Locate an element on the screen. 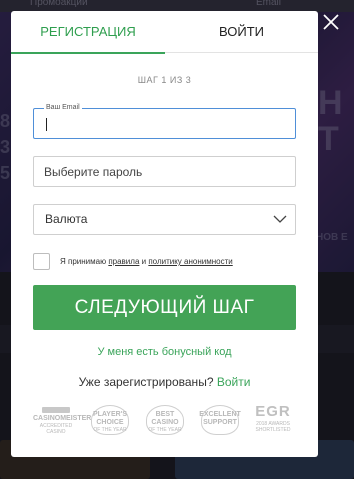 The height and width of the screenshot is (479, 354). award-title: BEST CASINO is located at coordinates (165, 418).